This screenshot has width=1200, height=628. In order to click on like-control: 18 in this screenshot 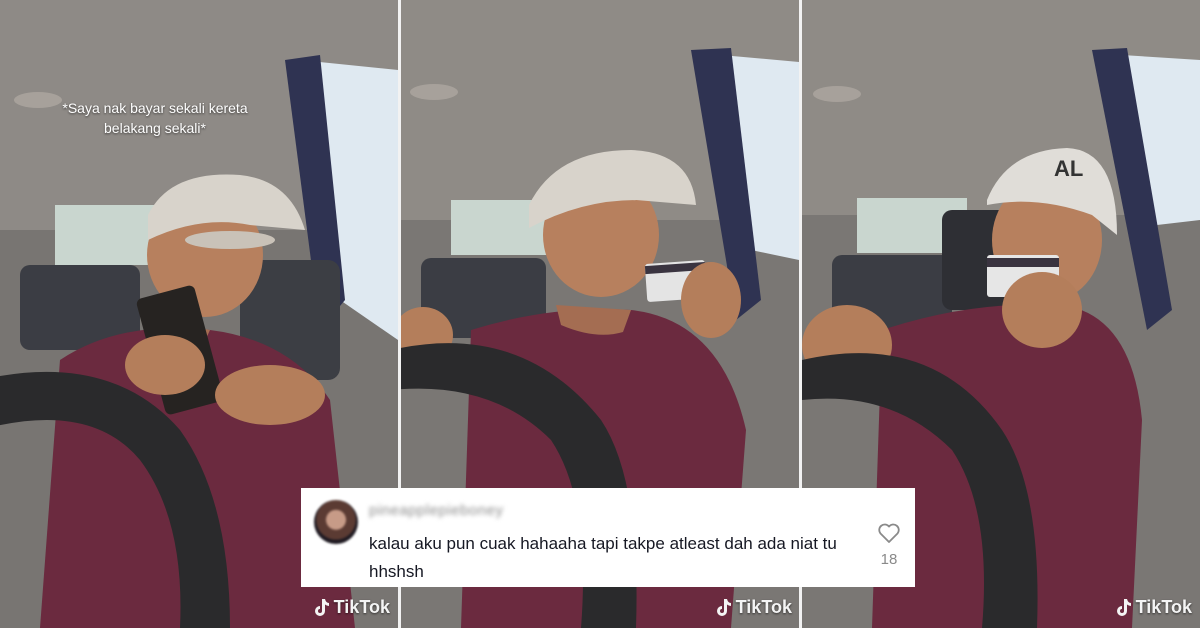, I will do `click(889, 545)`.